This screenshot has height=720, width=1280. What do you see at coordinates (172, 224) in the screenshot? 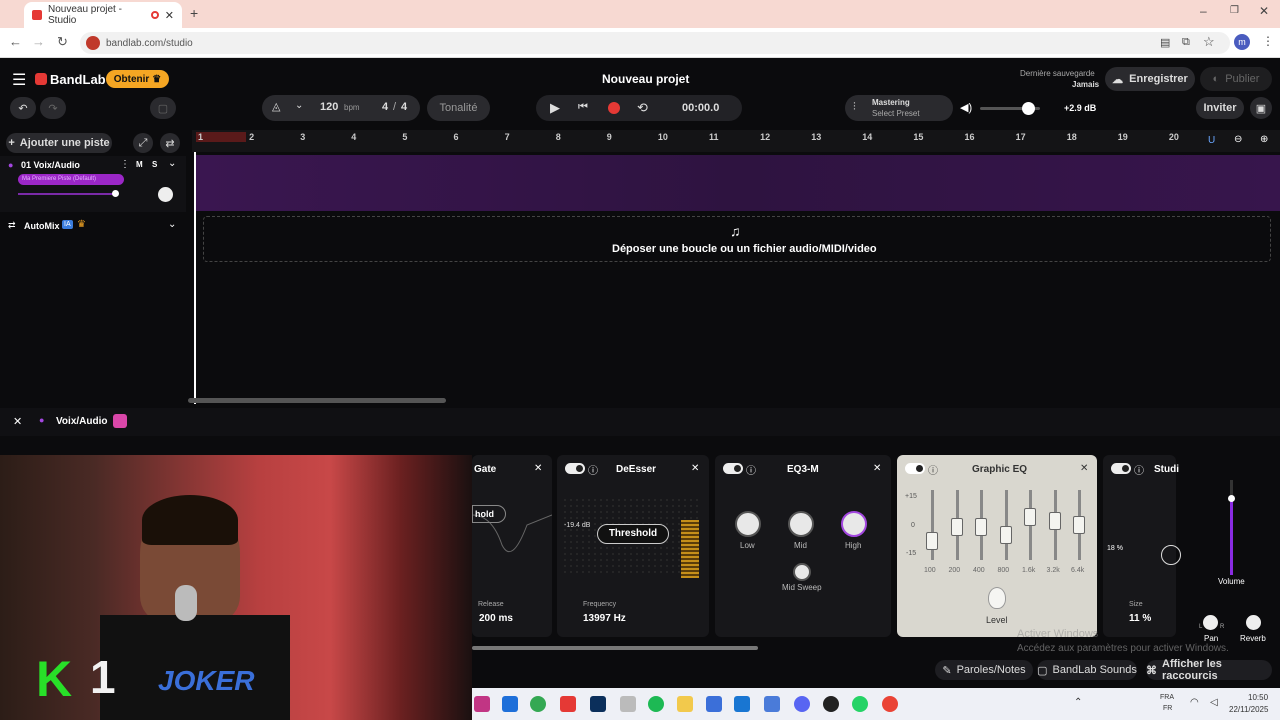
I see `automix-expand-icon: ⌄` at bounding box center [172, 224].